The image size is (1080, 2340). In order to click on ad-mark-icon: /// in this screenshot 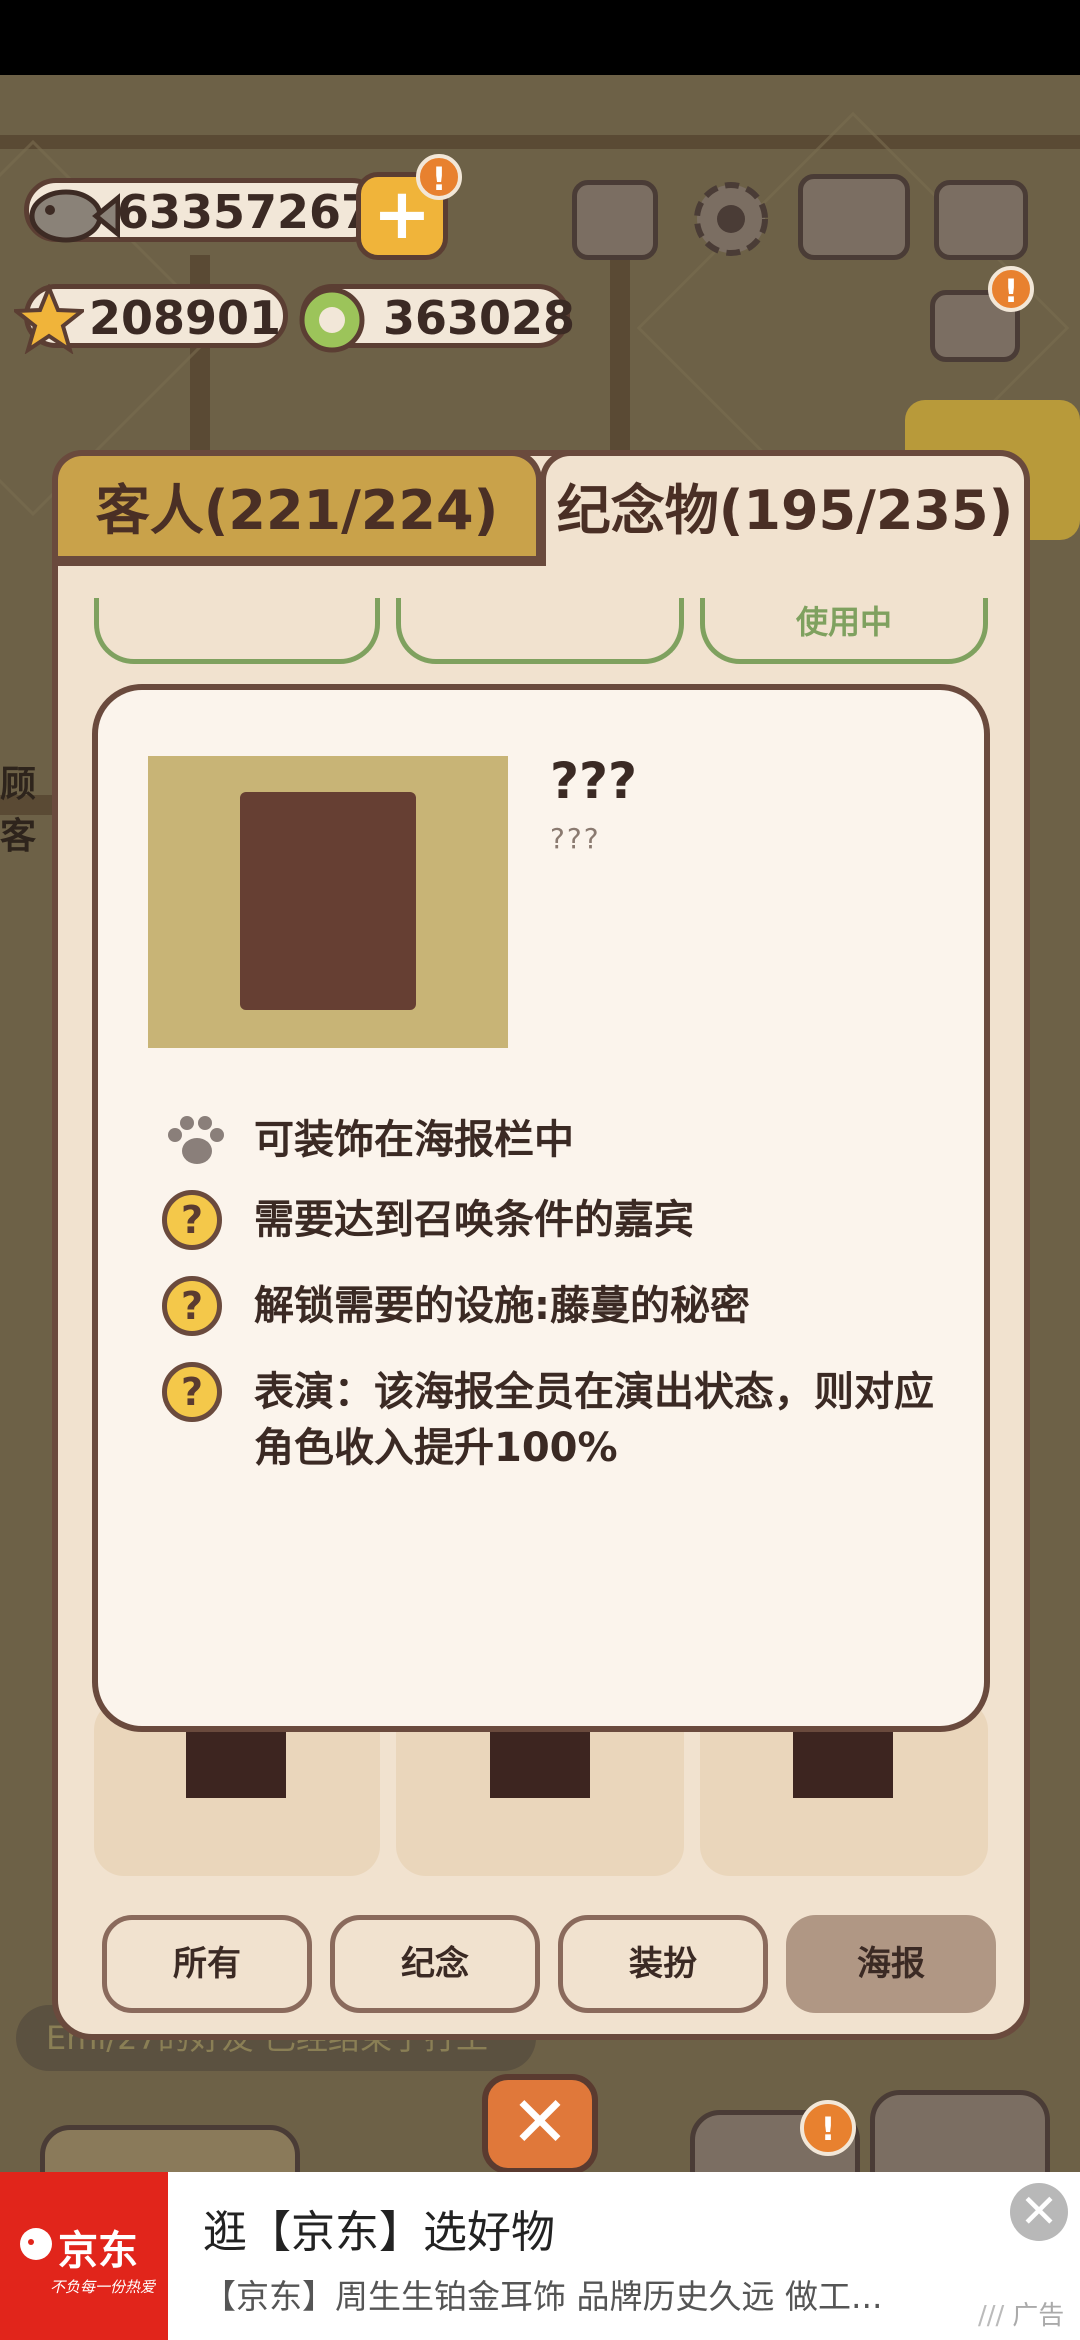, I will do `click(991, 2316)`.